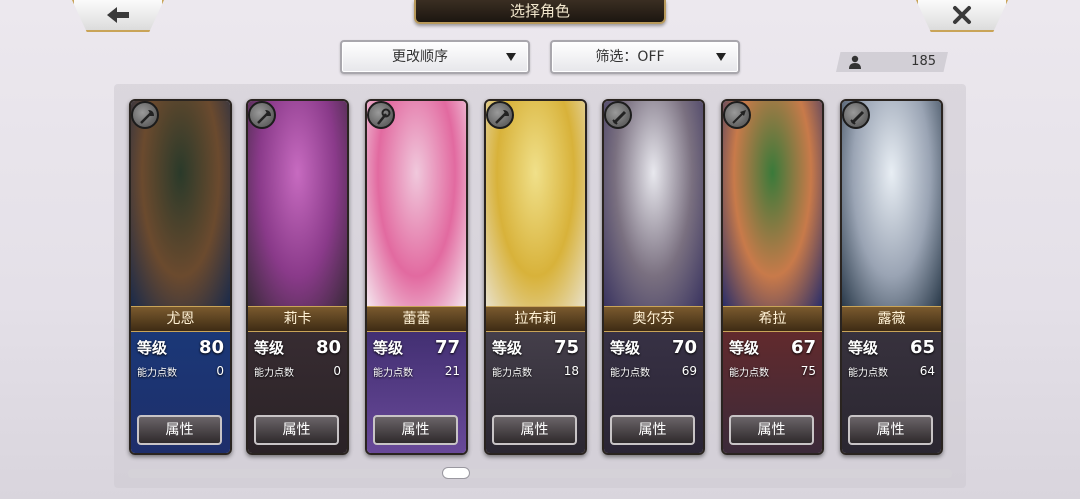  What do you see at coordinates (447, 347) in the screenshot?
I see `level-value: 77` at bounding box center [447, 347].